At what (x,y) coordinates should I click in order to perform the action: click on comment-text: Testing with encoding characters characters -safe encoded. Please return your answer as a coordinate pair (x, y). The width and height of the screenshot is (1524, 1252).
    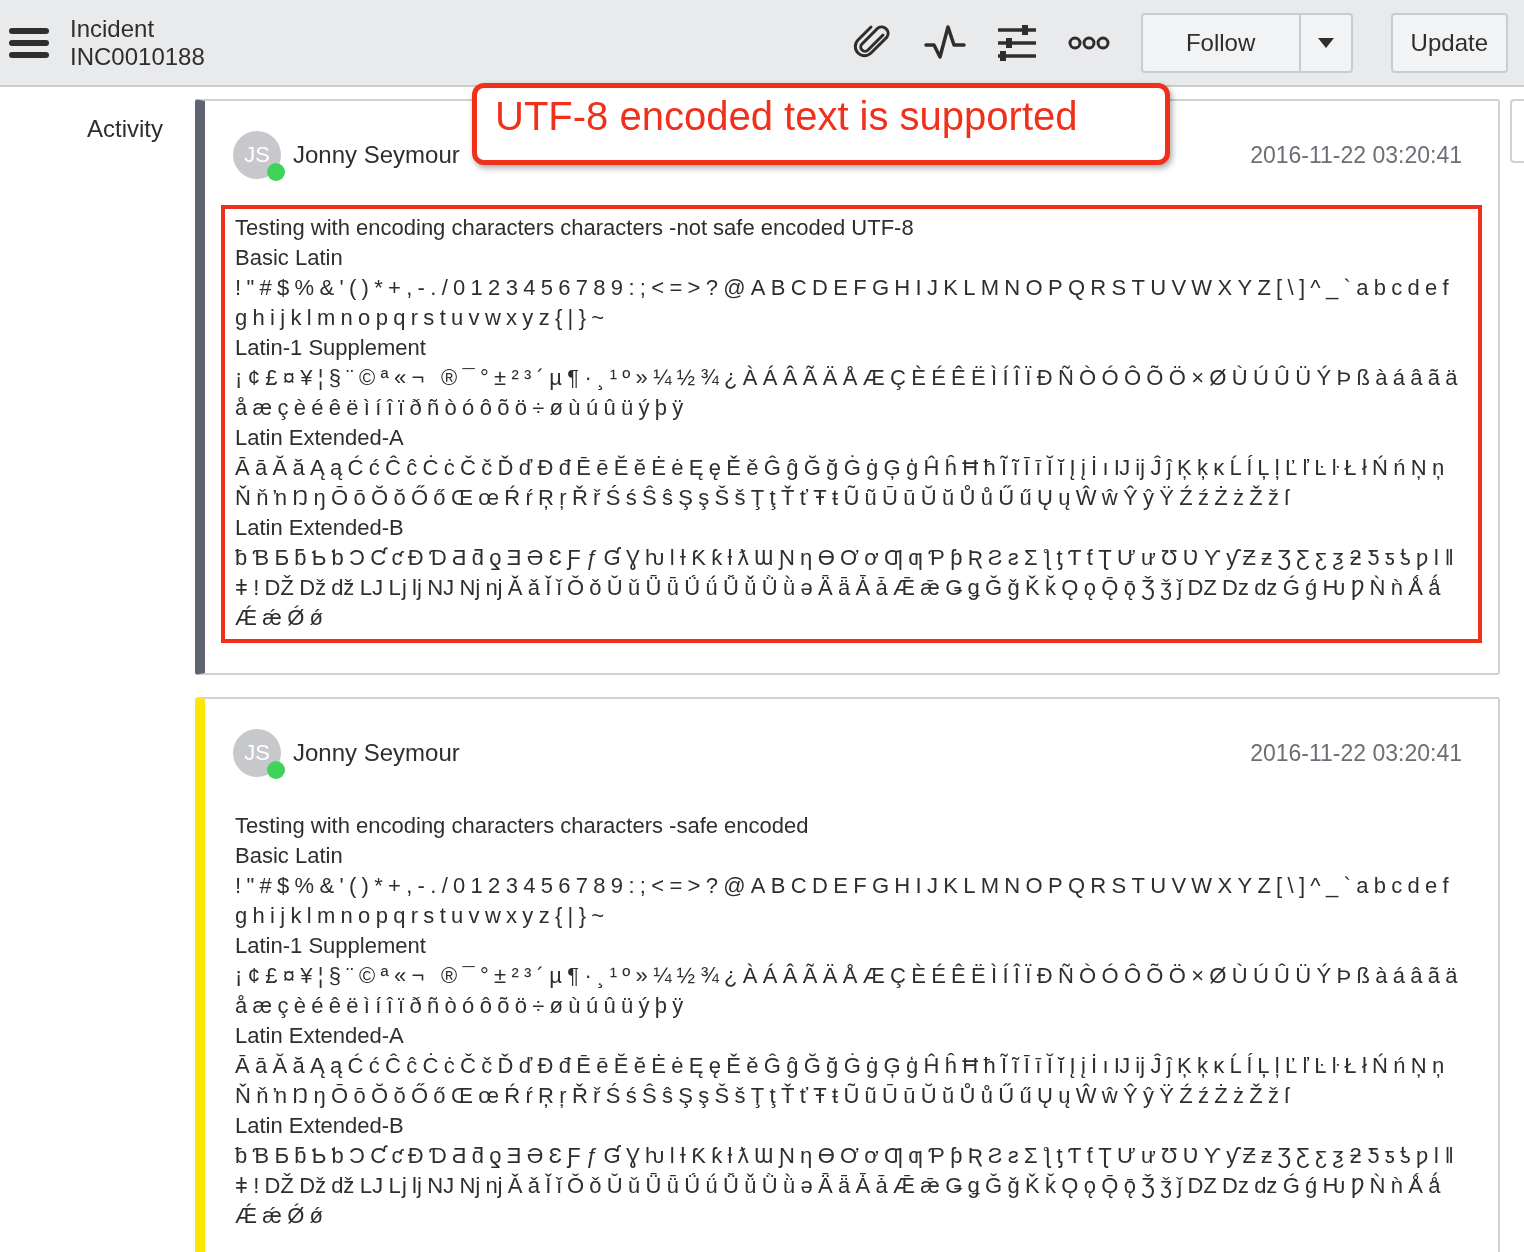
    Looking at the image, I should click on (522, 826).